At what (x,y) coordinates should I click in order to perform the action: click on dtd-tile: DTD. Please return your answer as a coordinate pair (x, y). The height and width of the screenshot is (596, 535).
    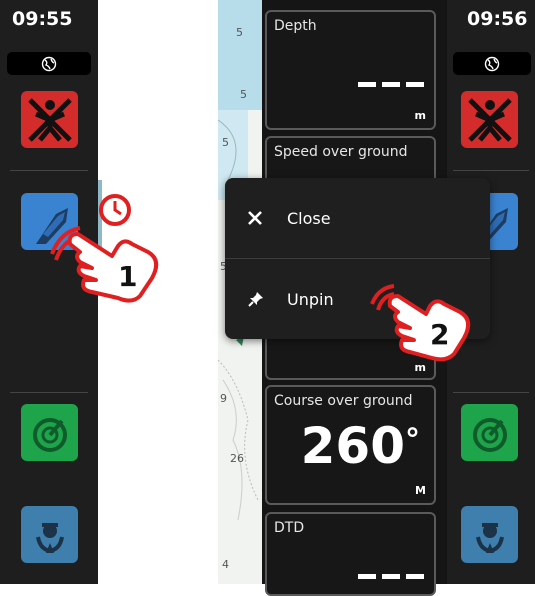
    Looking at the image, I should click on (350, 554).